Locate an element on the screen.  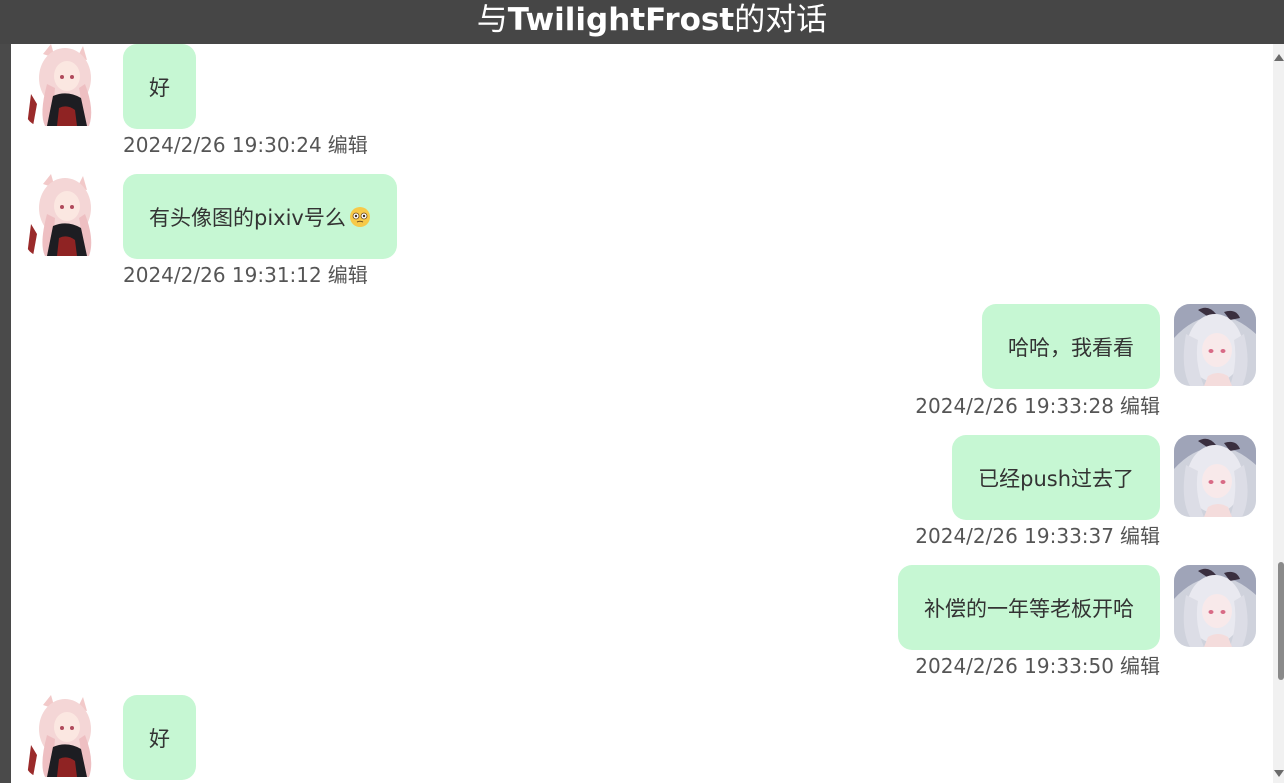
message-meta: 2024/2/26 19:30:24 编辑 is located at coordinates (245, 145).